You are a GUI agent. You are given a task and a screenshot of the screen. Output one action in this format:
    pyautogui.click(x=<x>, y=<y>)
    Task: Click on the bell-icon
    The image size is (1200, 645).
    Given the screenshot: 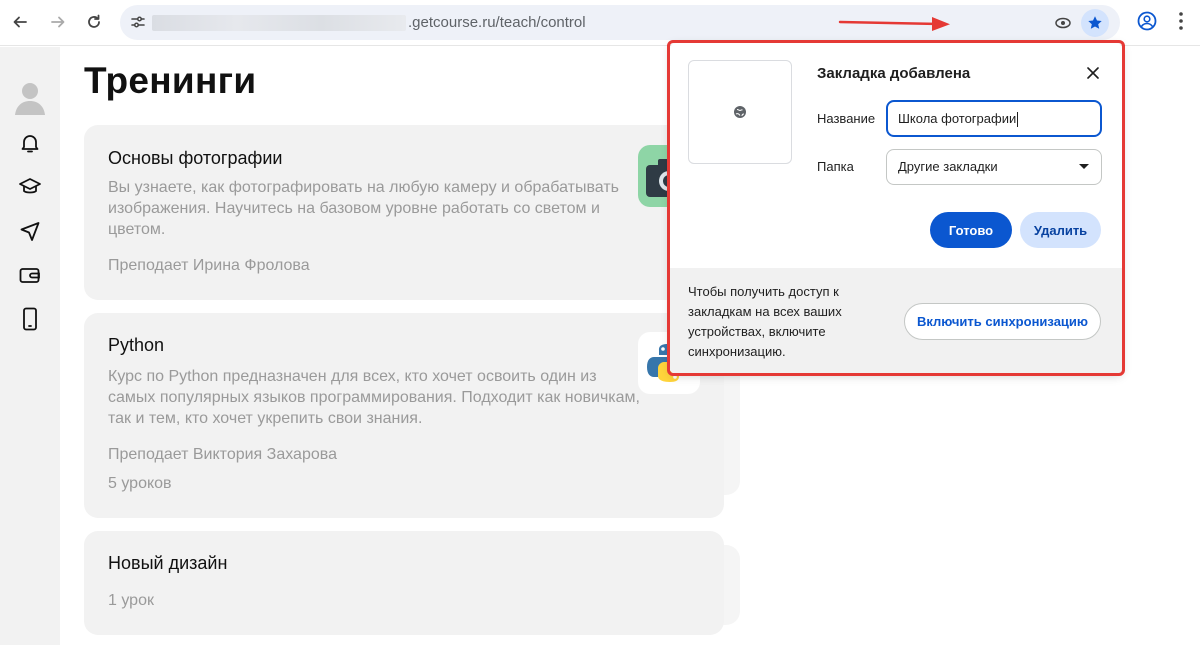 What is the action you would take?
    pyautogui.click(x=30, y=144)
    